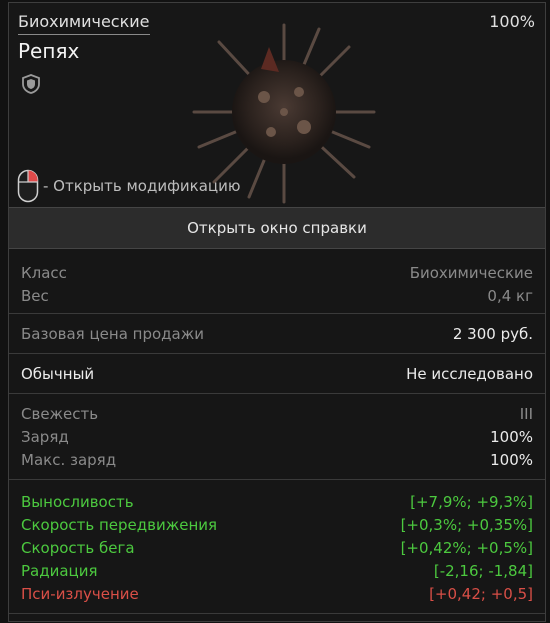 This screenshot has width=550, height=623. What do you see at coordinates (44, 272) in the screenshot?
I see `class-label: Класс` at bounding box center [44, 272].